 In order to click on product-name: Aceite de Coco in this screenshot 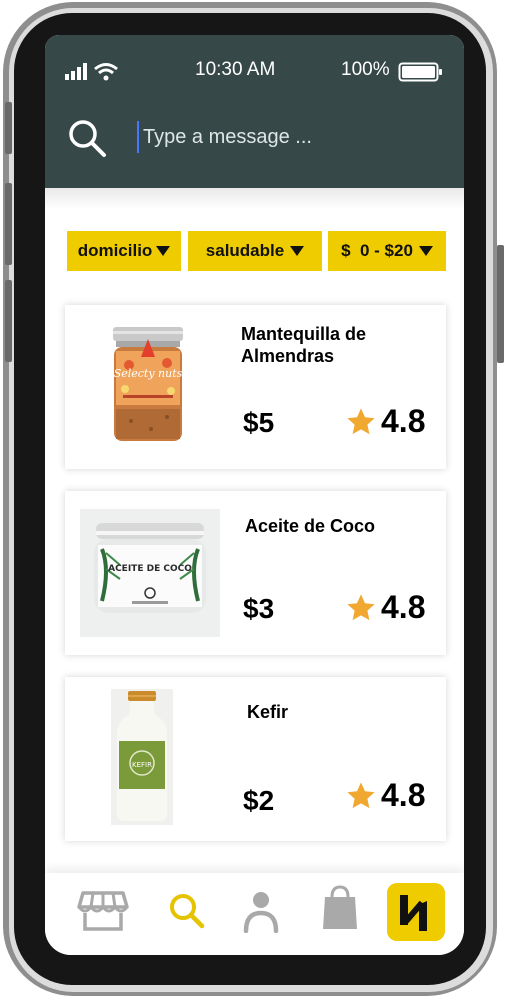, I will do `click(310, 526)`.